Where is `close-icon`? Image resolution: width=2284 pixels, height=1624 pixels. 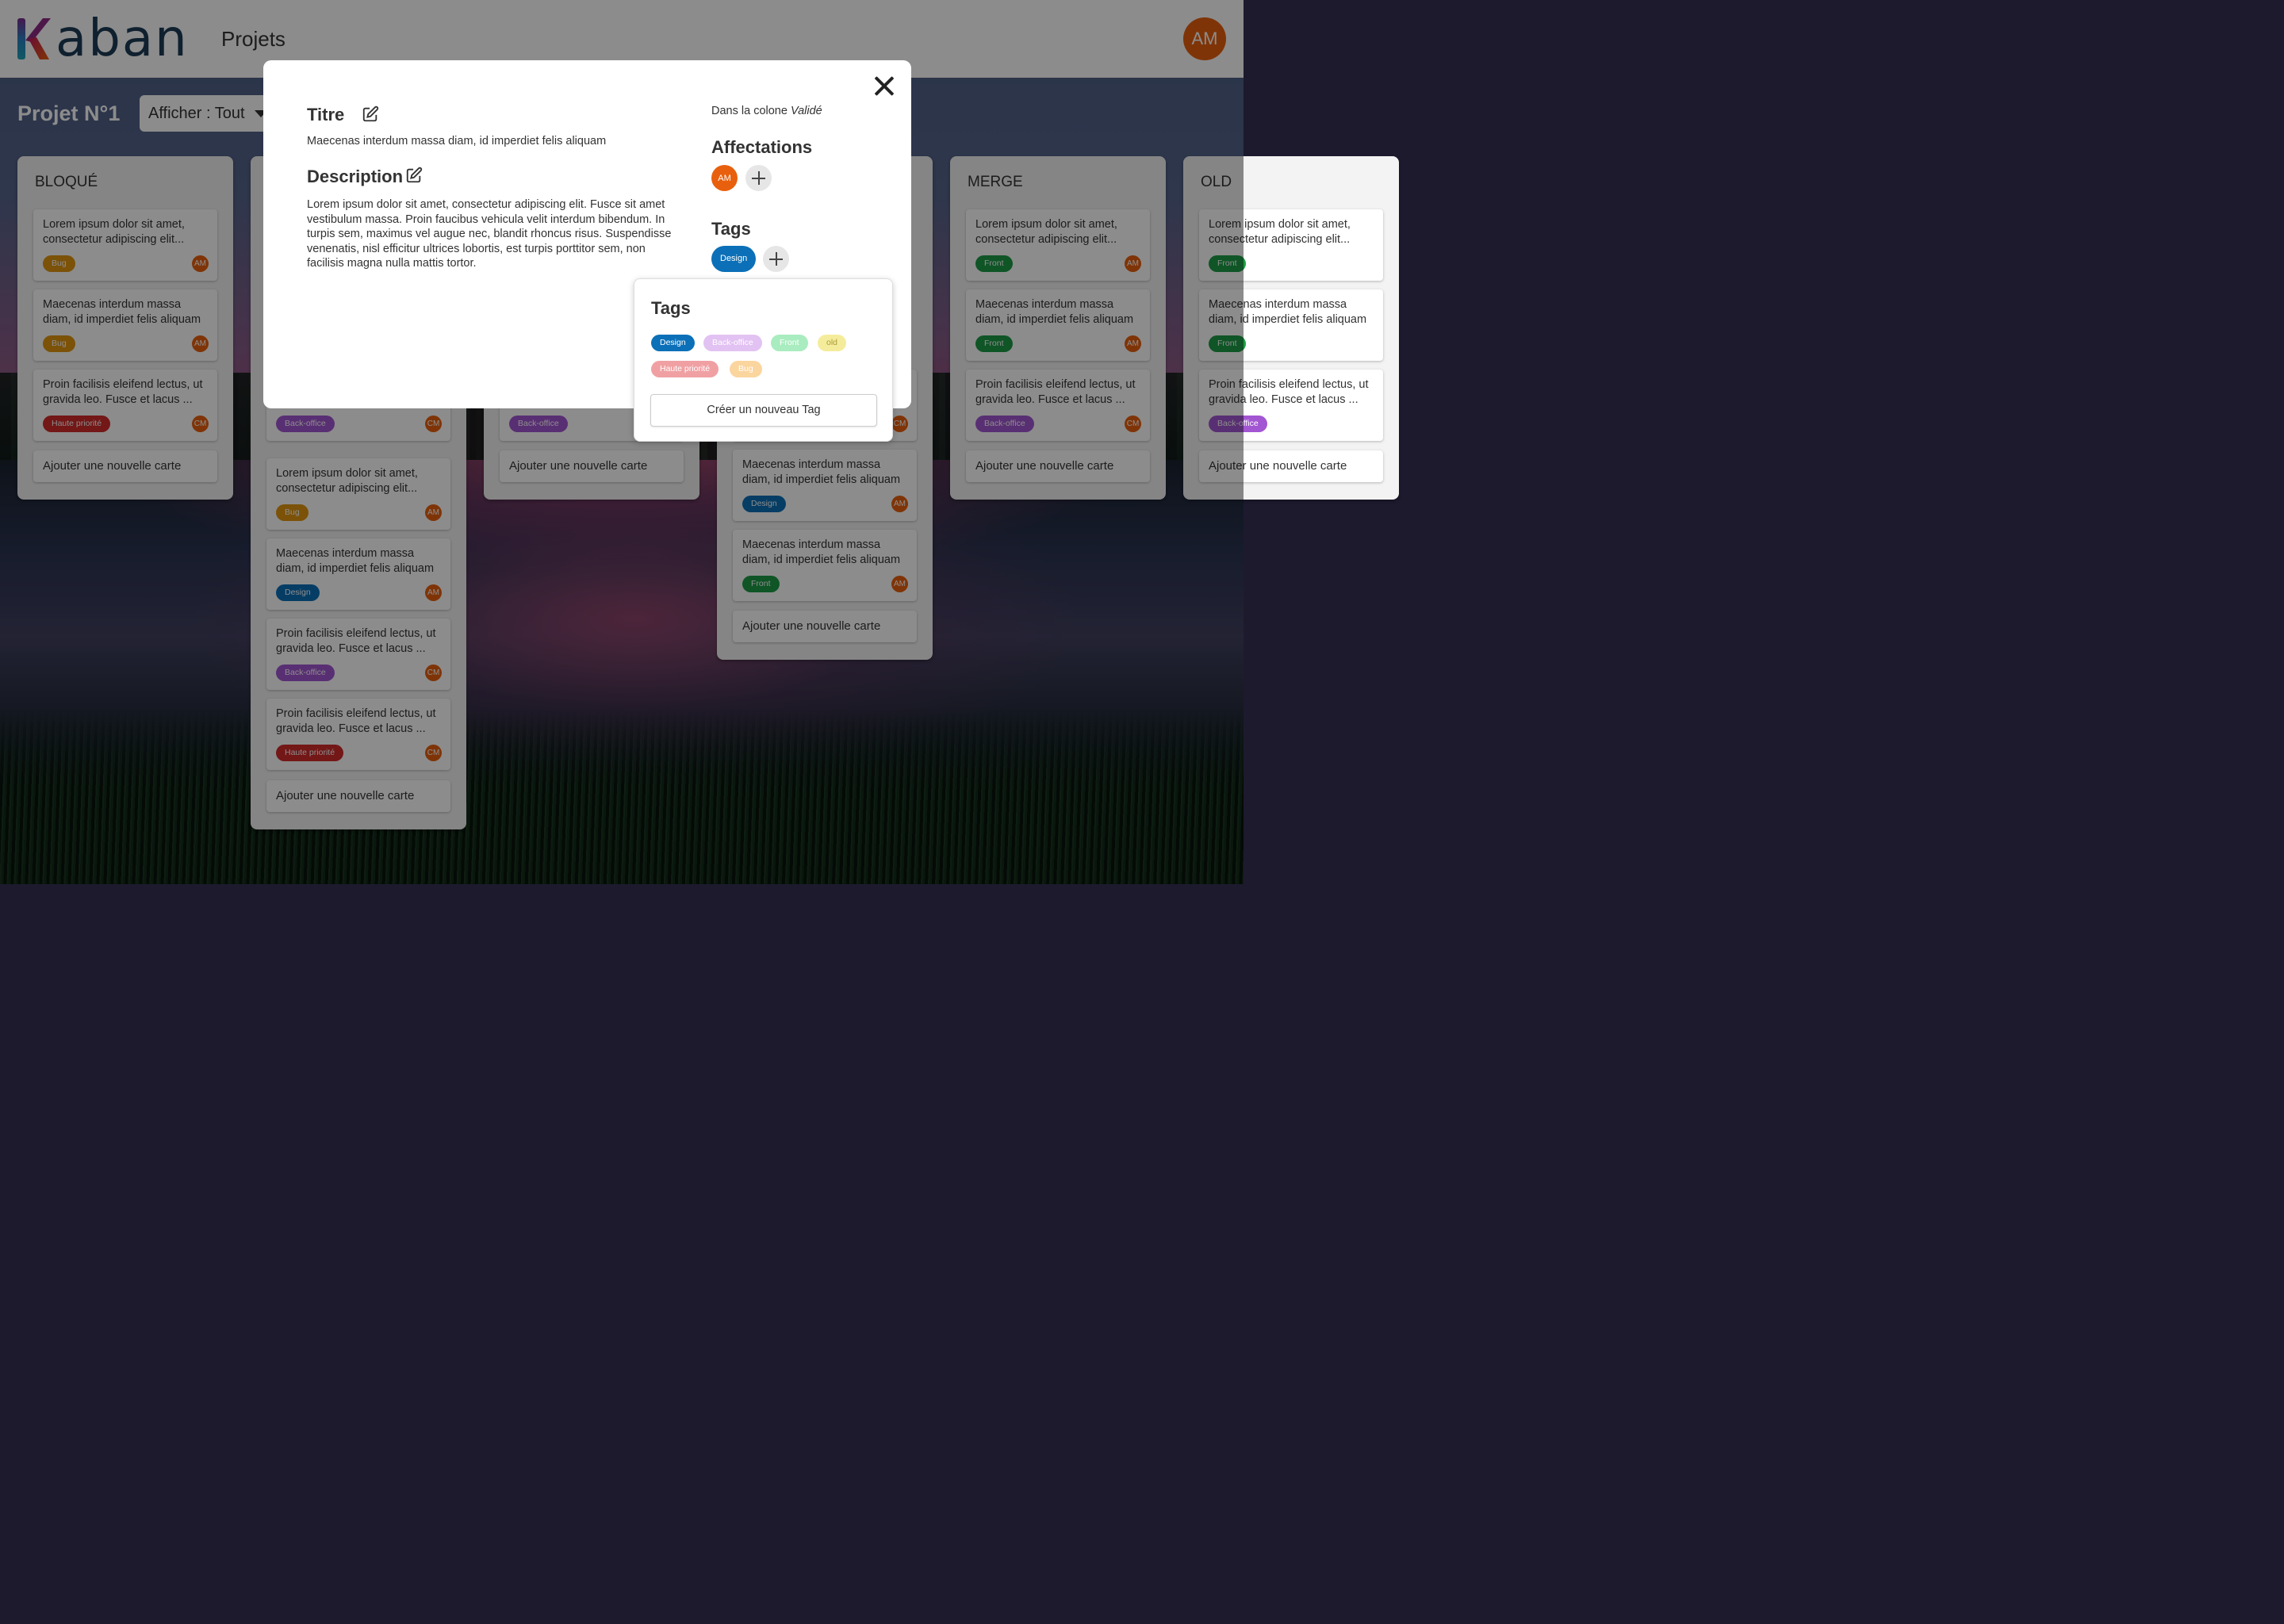 close-icon is located at coordinates (884, 86).